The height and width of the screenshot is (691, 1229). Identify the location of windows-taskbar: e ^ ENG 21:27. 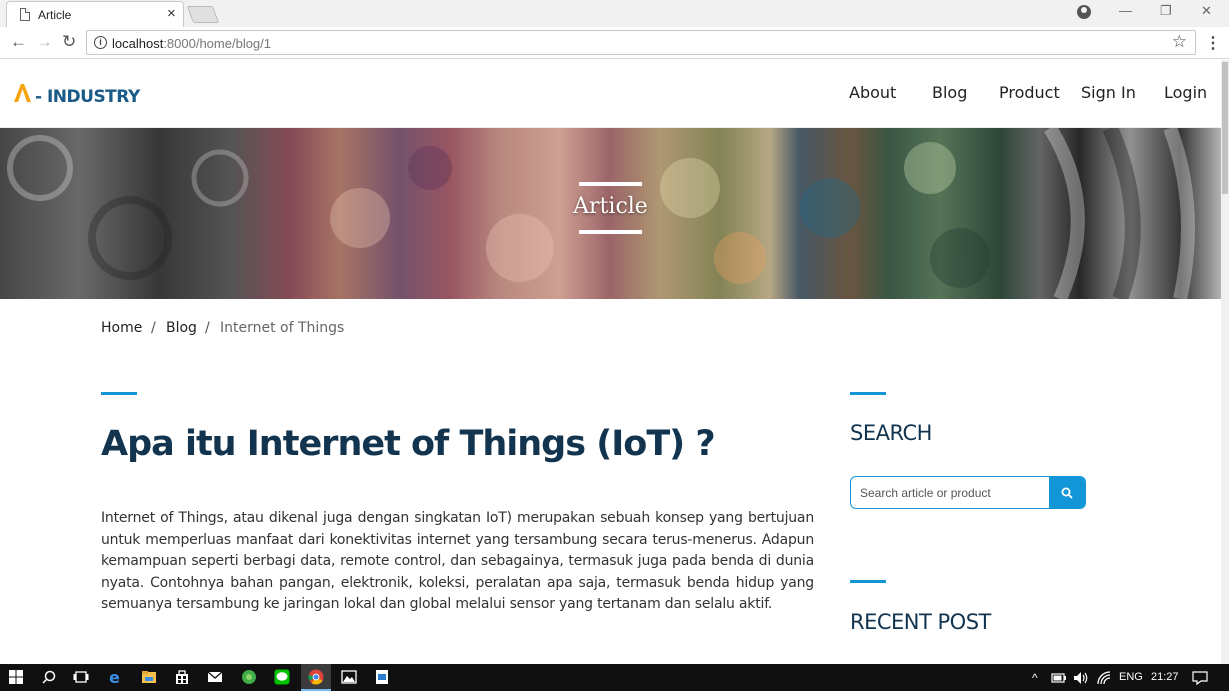
(614, 677).